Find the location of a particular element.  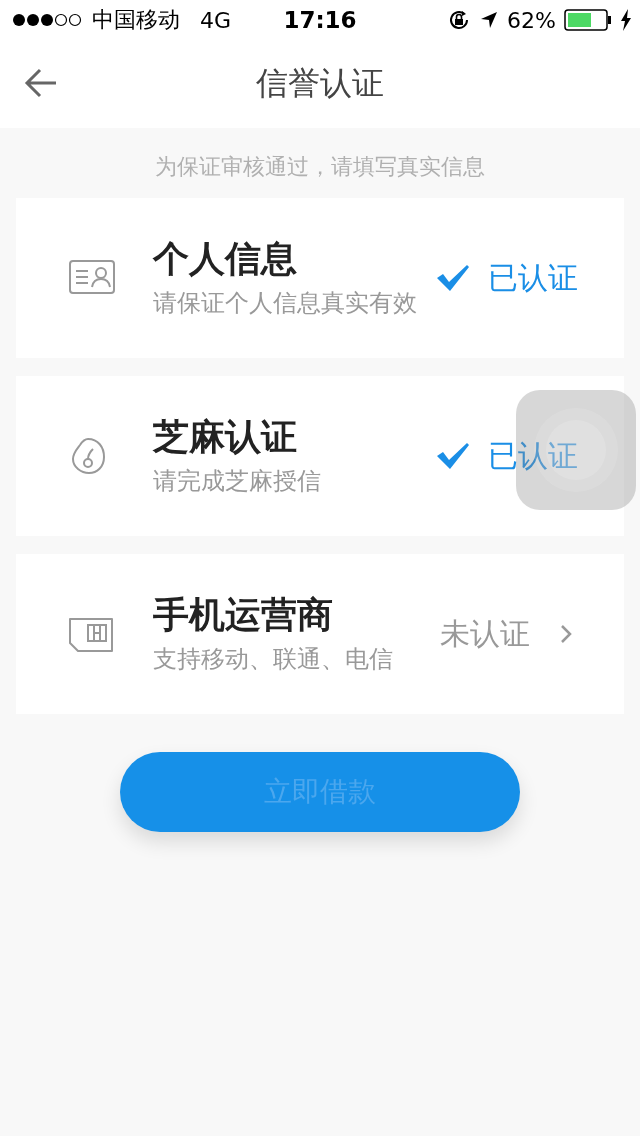

status-label: 未认证 is located at coordinates (485, 633).